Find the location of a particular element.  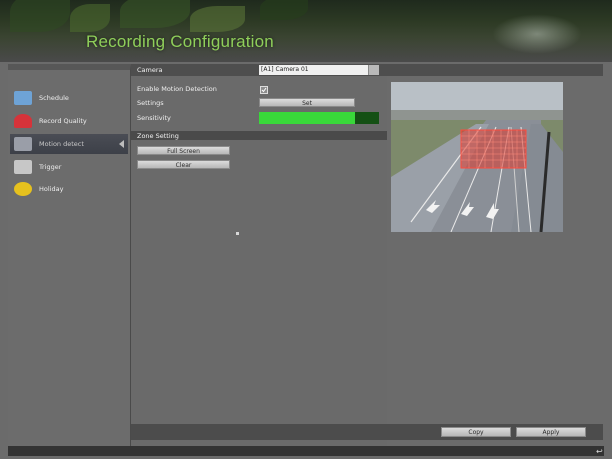

sidebar-item-label: Holiday is located at coordinates (51, 189).